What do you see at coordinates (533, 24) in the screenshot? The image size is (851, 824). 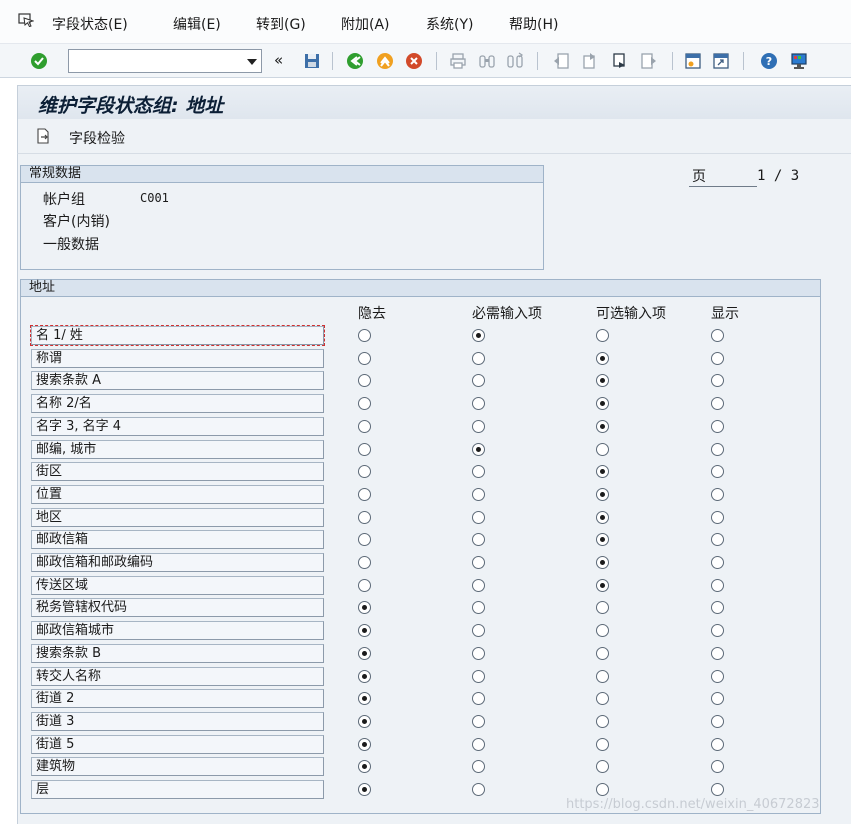 I see `menu-help: 帮助(H)` at bounding box center [533, 24].